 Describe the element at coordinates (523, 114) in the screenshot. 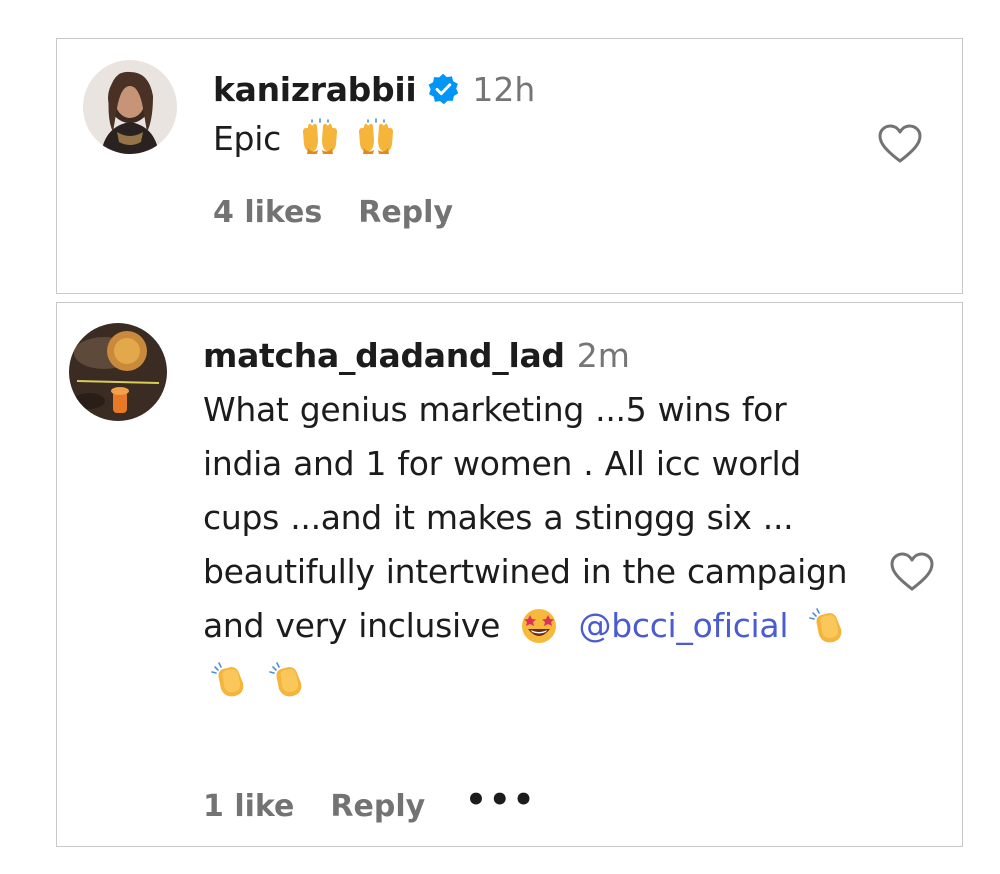

I see `comment-body: kanizrabbii 12h Epic` at that location.